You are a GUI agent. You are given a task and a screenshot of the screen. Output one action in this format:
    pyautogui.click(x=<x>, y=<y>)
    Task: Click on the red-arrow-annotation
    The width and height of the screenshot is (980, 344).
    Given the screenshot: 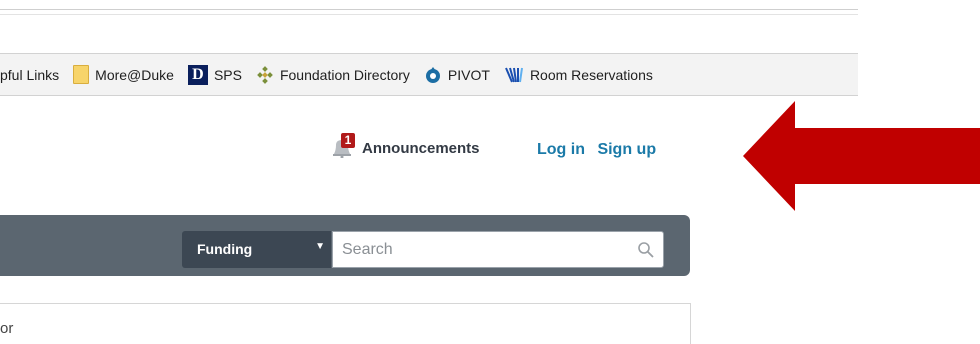 What is the action you would take?
    pyautogui.click(x=861, y=156)
    